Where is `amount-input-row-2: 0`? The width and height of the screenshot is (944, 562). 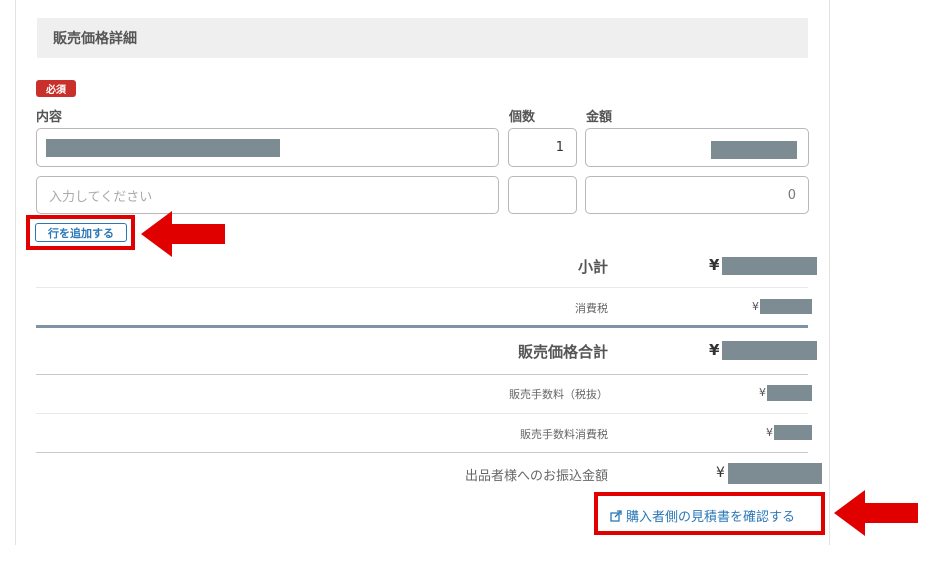
amount-input-row-2: 0 is located at coordinates (697, 195).